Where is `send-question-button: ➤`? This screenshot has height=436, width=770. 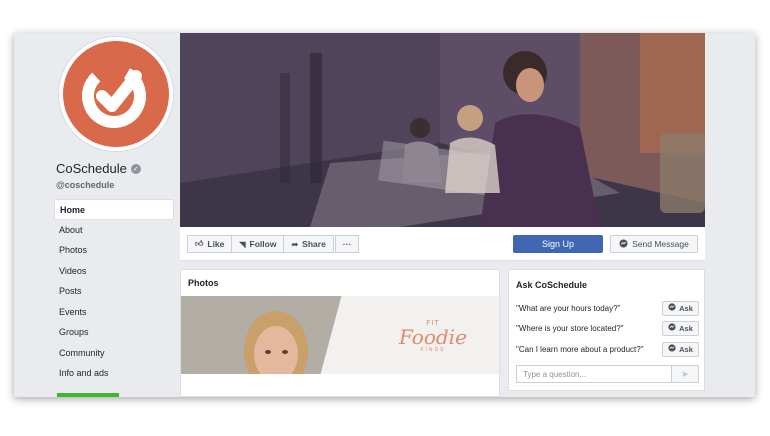
send-question-button: ➤ is located at coordinates (685, 374).